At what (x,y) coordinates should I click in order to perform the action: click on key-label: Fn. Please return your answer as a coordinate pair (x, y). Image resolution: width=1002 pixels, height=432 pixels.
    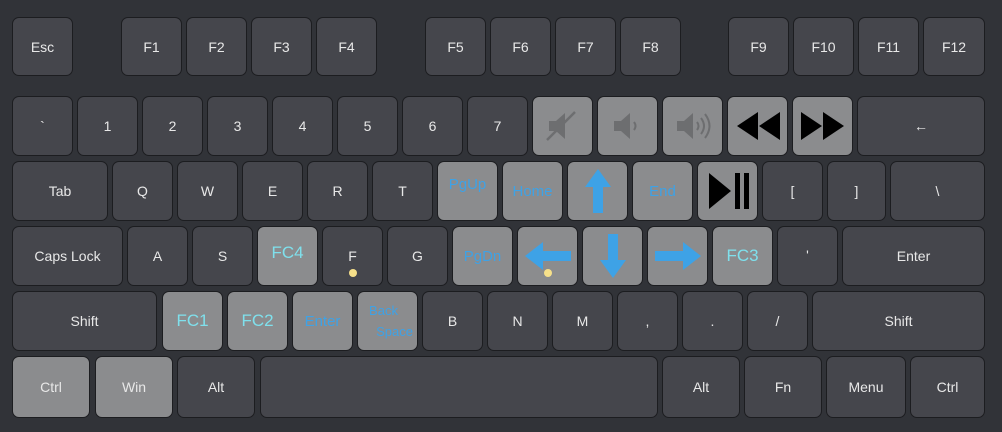
    Looking at the image, I should click on (783, 387).